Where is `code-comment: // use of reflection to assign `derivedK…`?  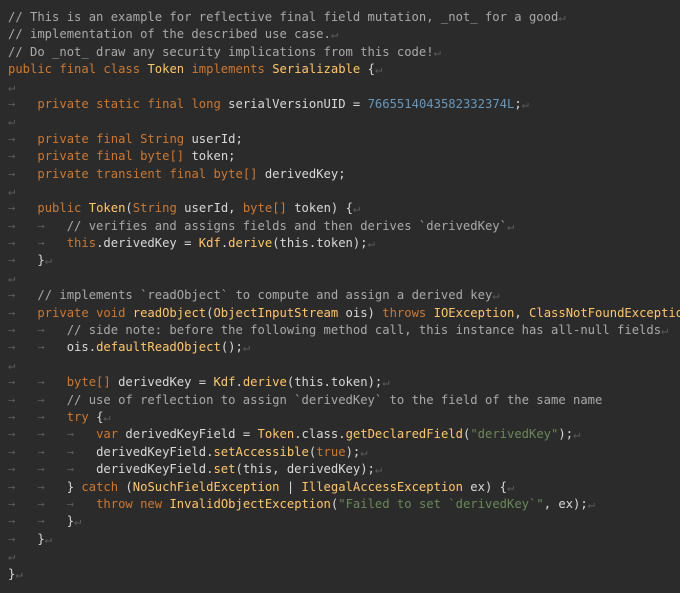 code-comment: // use of reflection to assign `derivedK… is located at coordinates (334, 399).